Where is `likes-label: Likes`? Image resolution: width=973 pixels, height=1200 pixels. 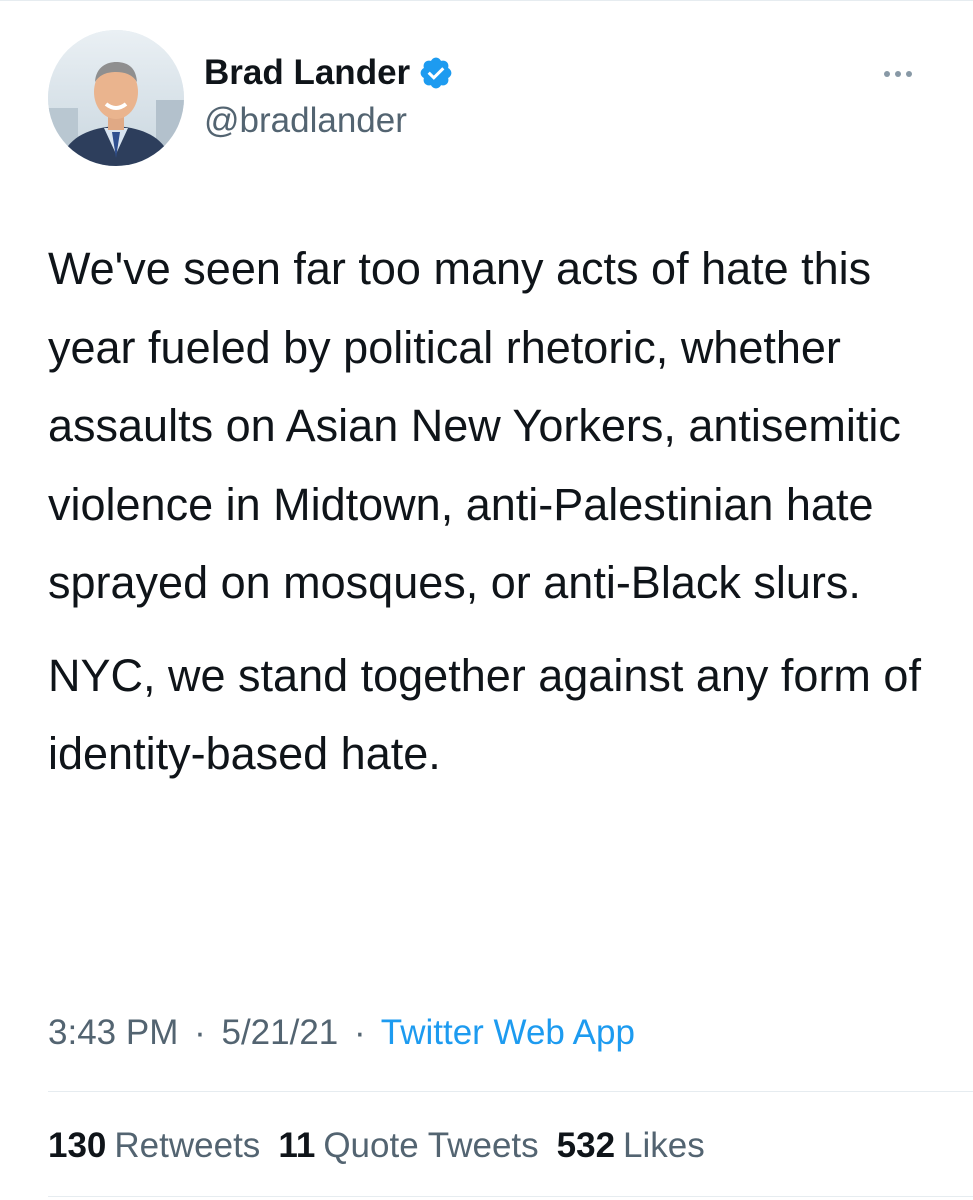
likes-label: Likes is located at coordinates (664, 1145).